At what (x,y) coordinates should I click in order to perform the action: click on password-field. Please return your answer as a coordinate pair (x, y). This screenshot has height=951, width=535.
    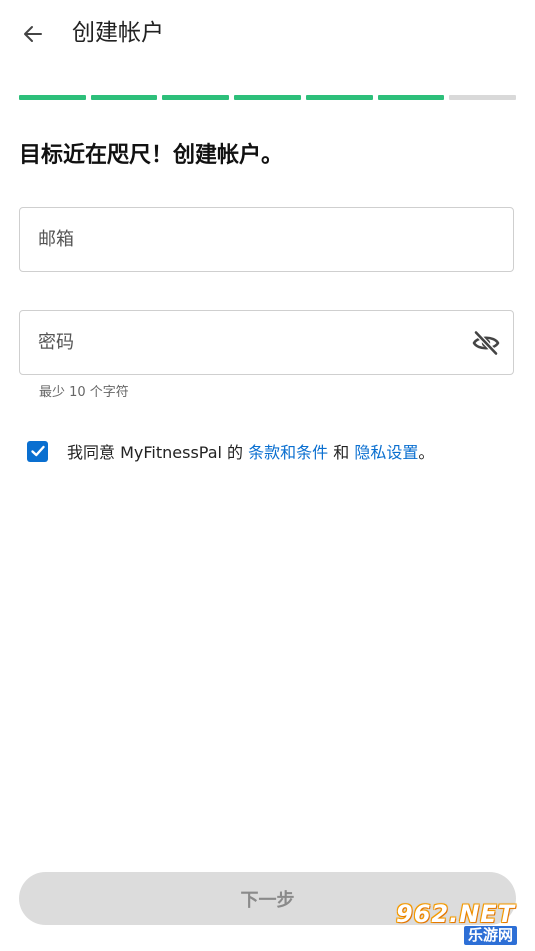
    Looking at the image, I should click on (266, 342).